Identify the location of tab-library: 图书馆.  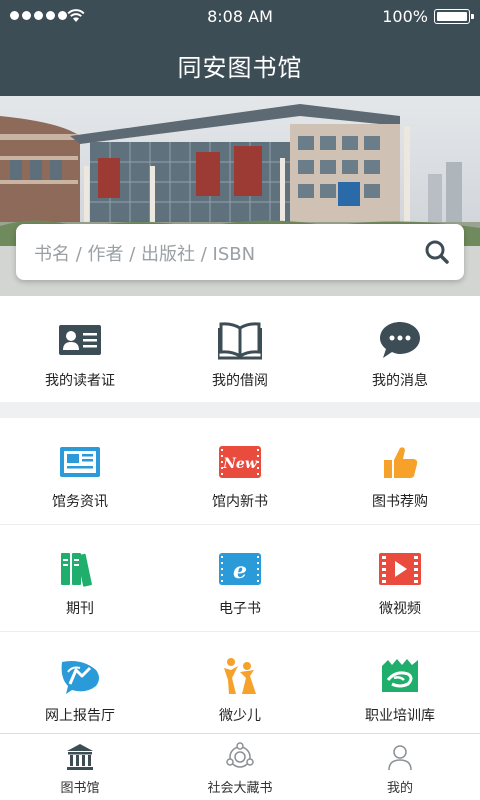
(80, 767).